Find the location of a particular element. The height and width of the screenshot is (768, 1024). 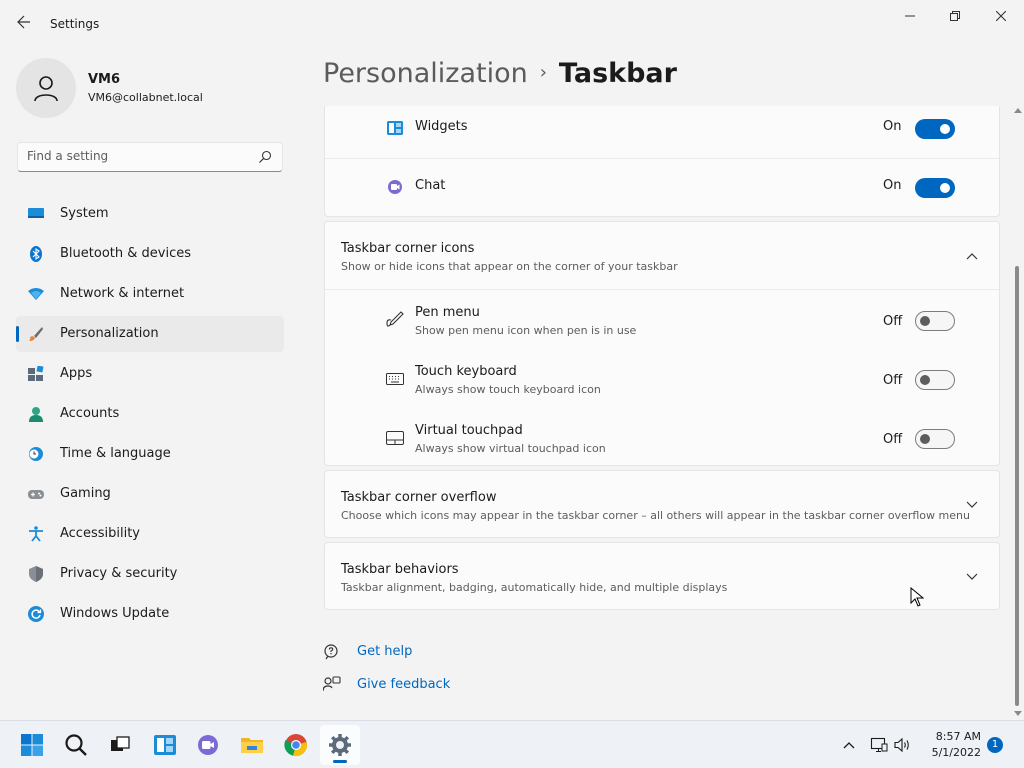

sidebar-item-network: Network & internet is located at coordinates (150, 294).